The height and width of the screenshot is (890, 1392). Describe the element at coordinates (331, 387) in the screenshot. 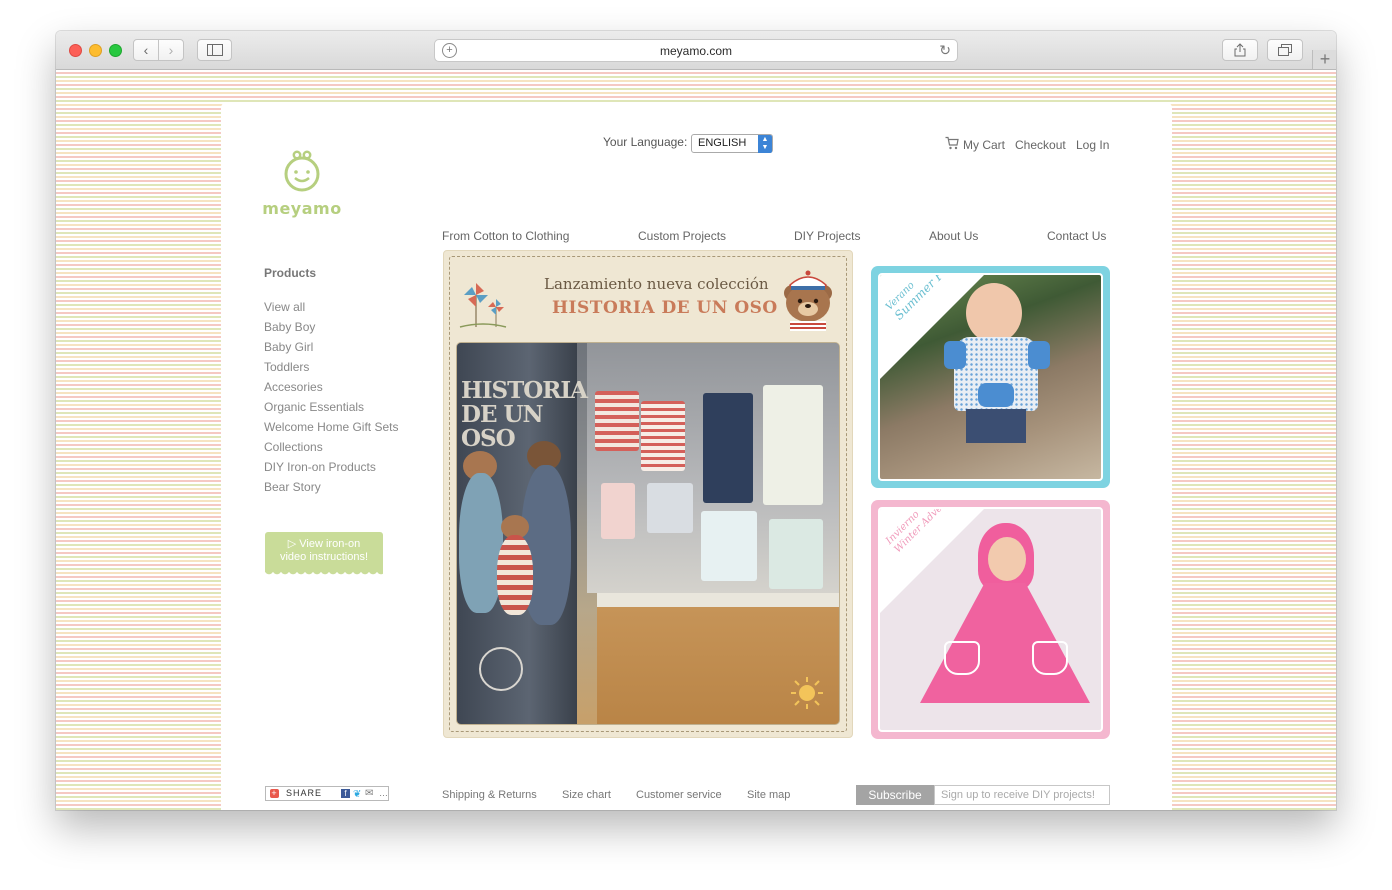

I see `sidebar-item-accesories: Accesories` at that location.